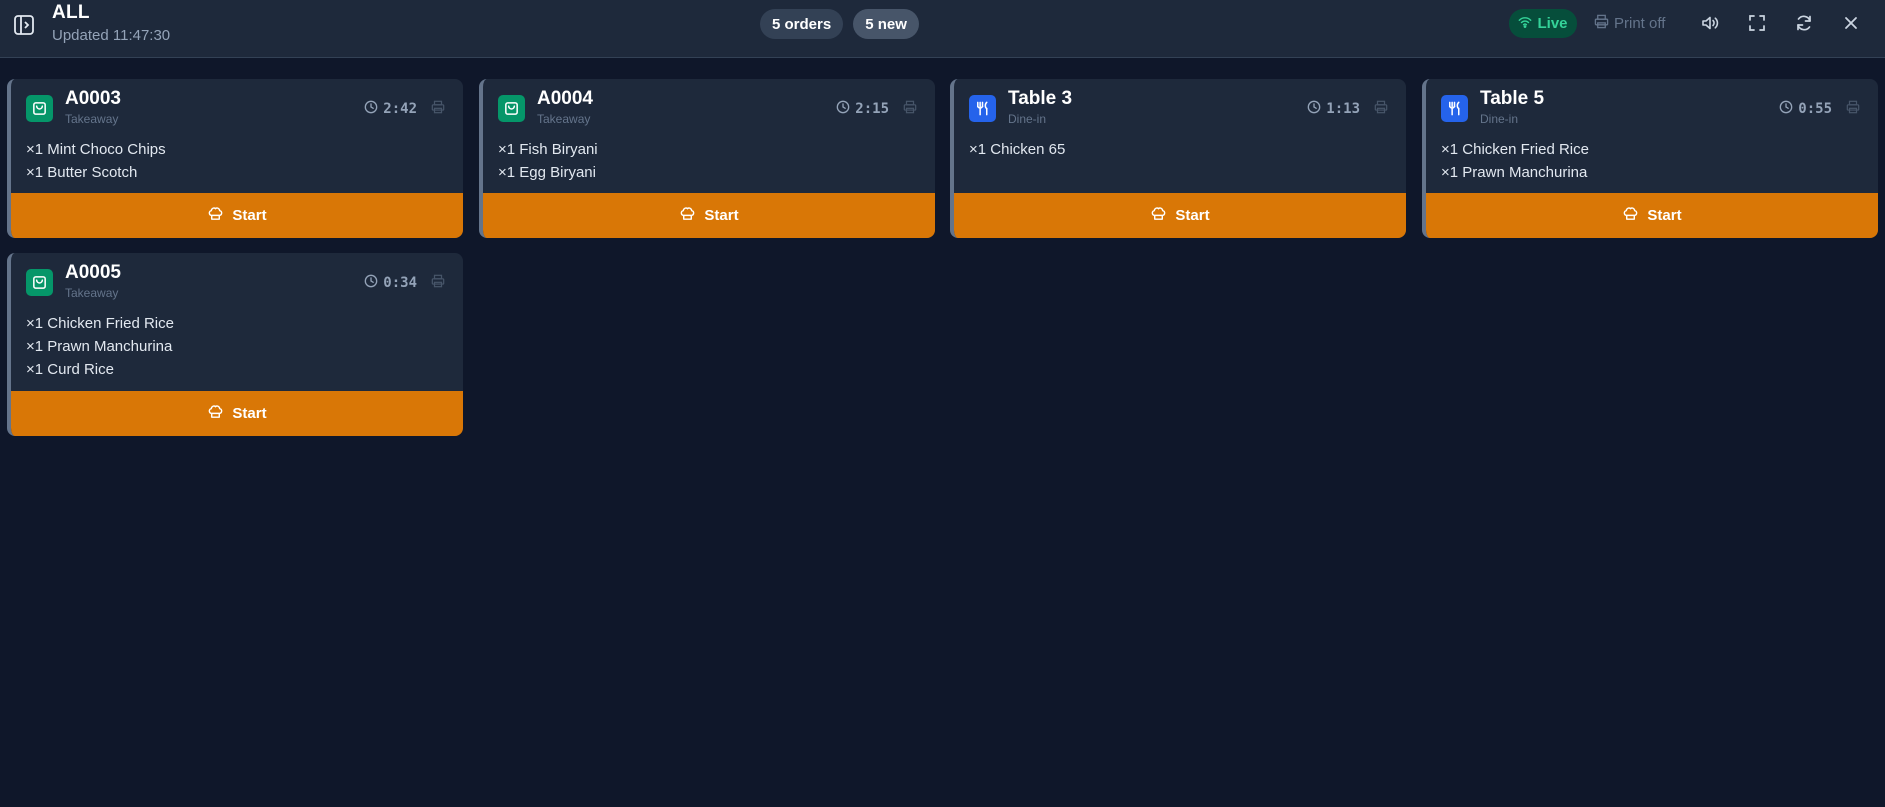 This screenshot has height=807, width=1885. I want to click on print-label: Print off, so click(1640, 23).